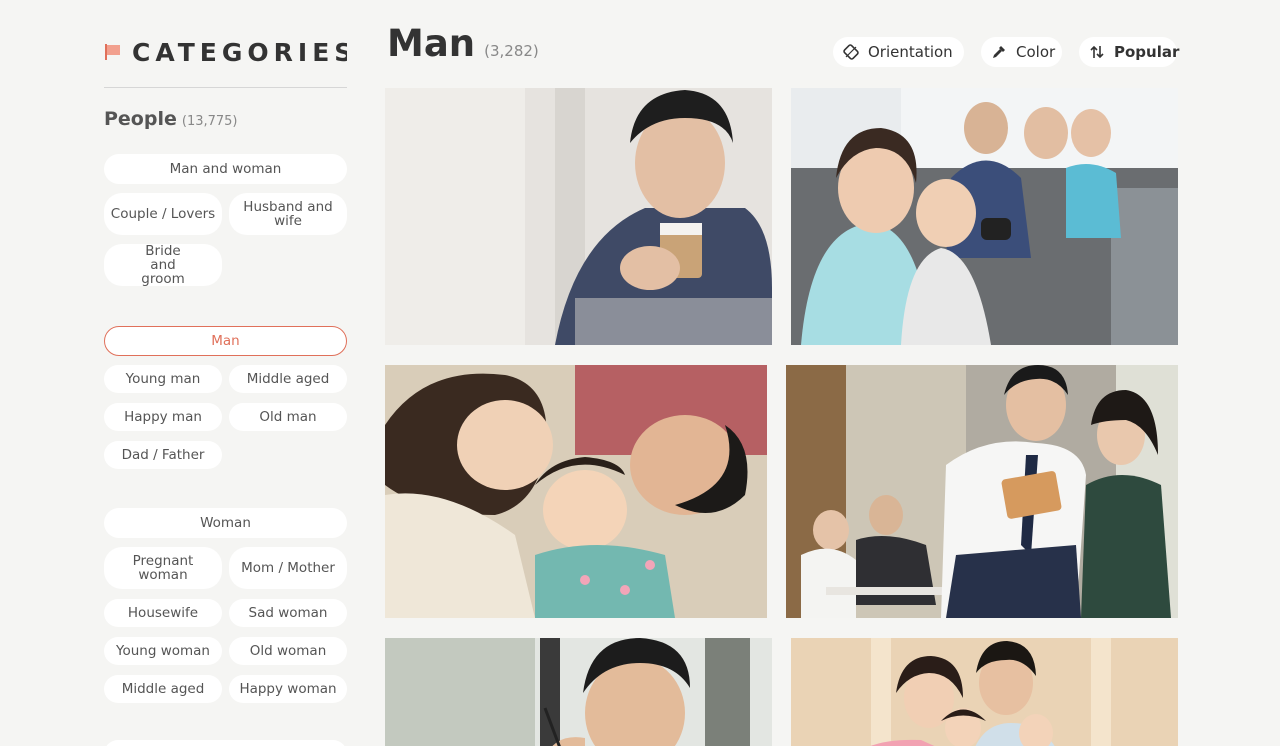 This screenshot has width=1280, height=746. I want to click on orientation-filter-button: Orientation, so click(898, 52).